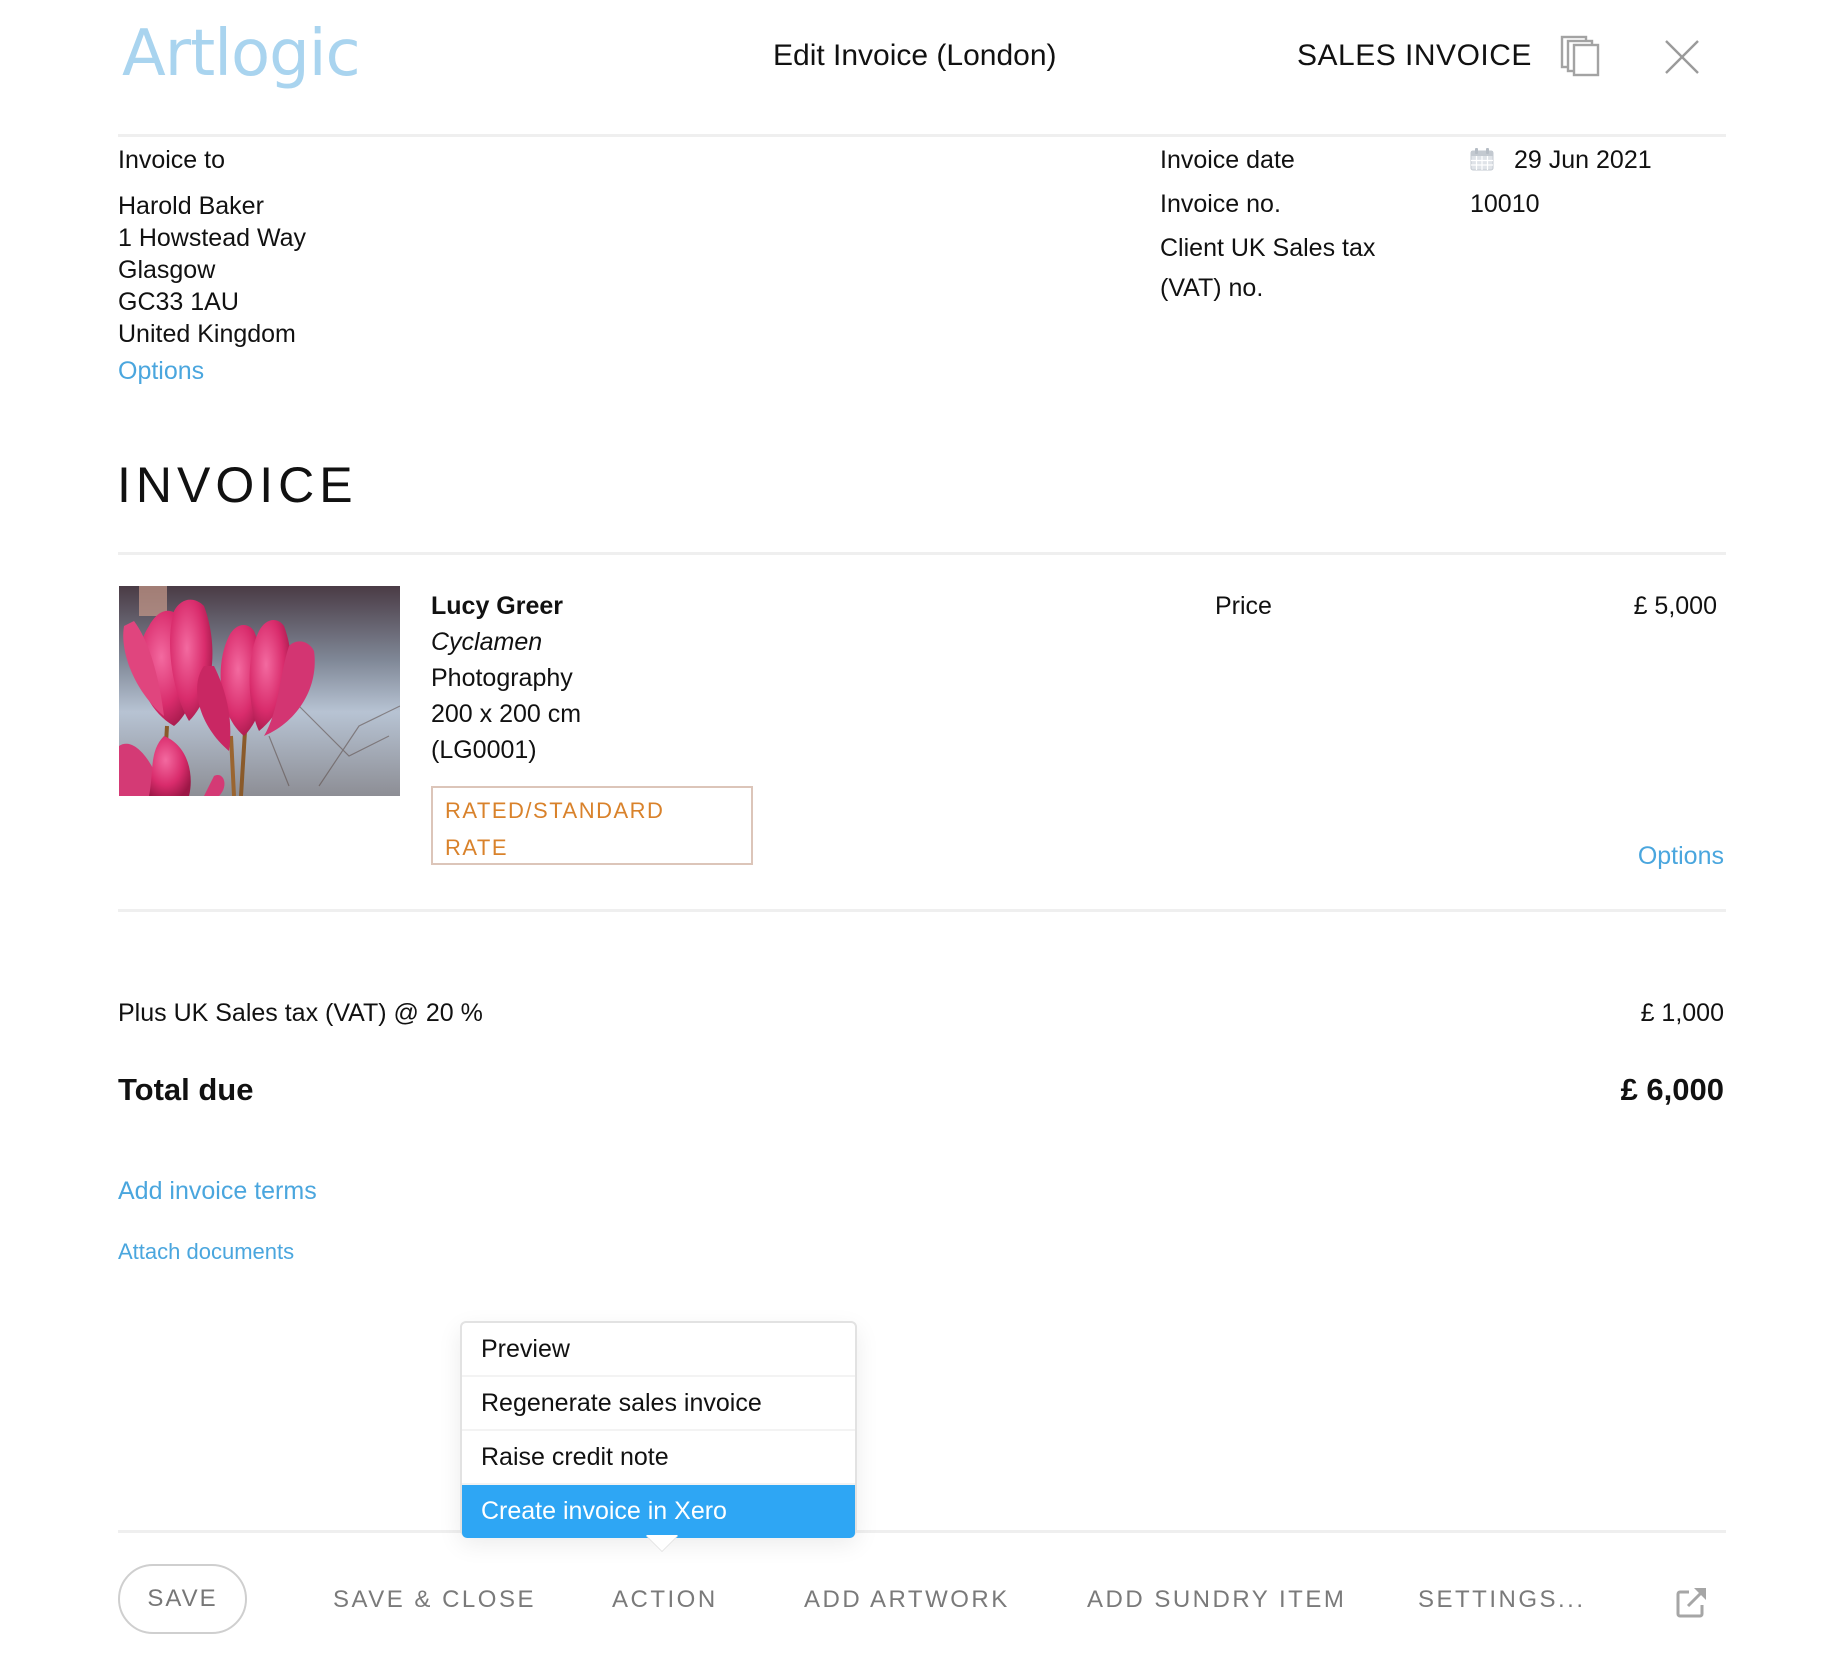  I want to click on invoice-date-field: 29 Jun 2021, so click(1561, 160).